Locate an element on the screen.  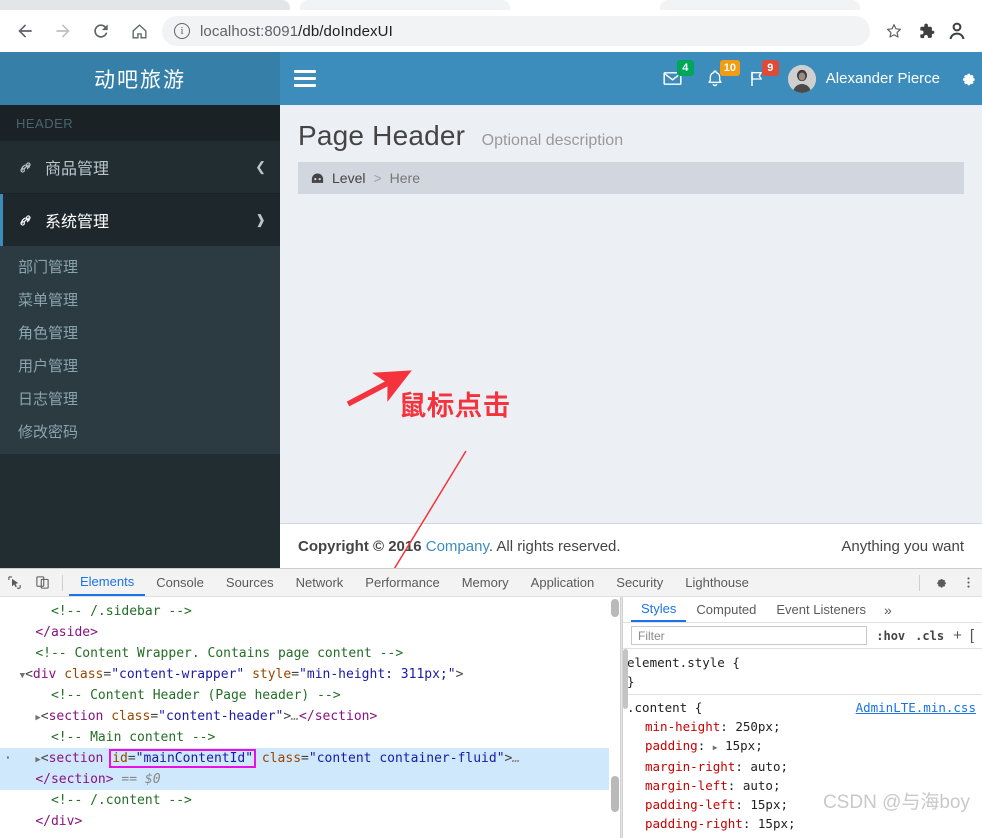
dom-line: <!-- Content Header (Page header) --> is located at coordinates (310, 695).